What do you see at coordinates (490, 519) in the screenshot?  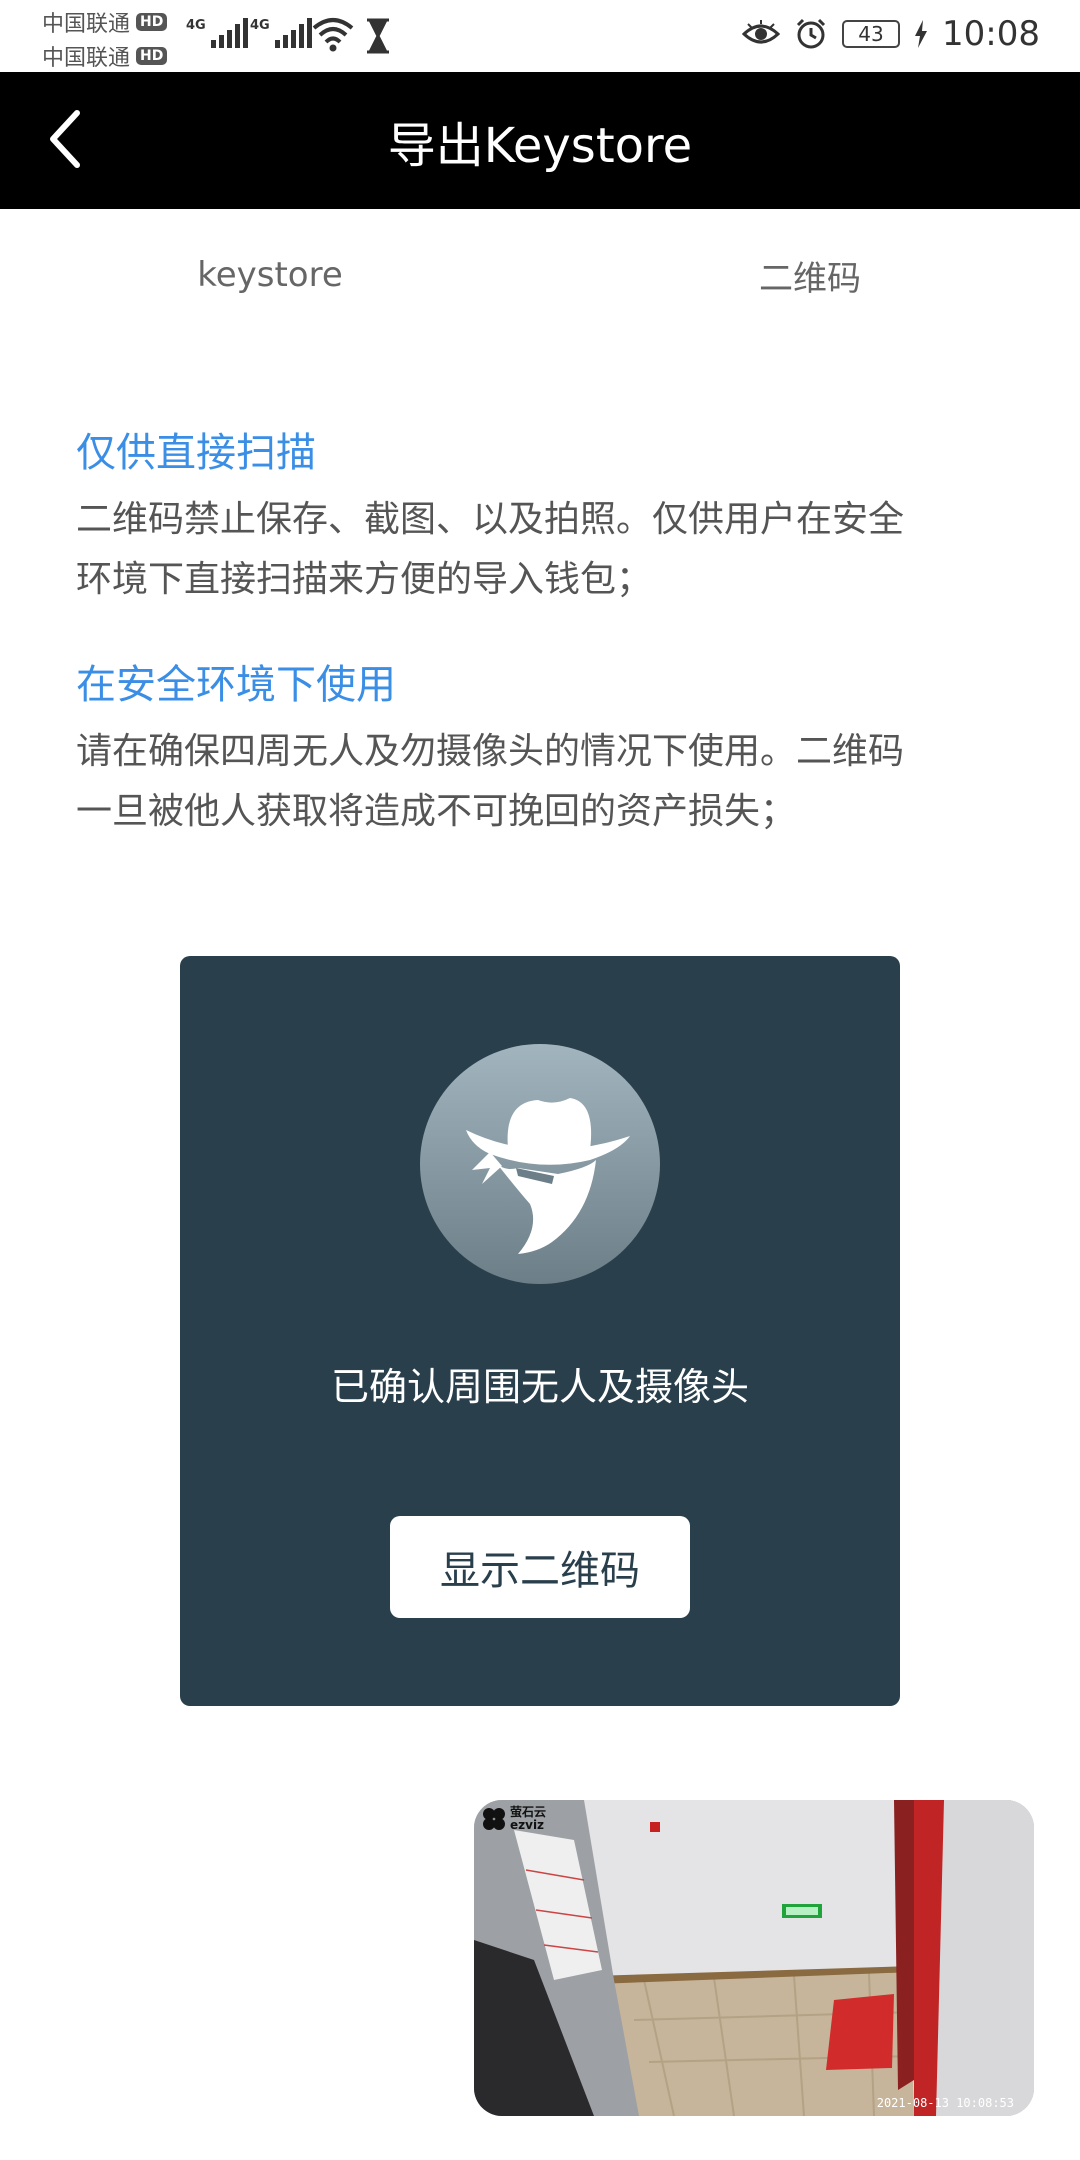 I see `notice-line: 二维码禁止保存、截图、以及拍照。仅供用户在安全` at bounding box center [490, 519].